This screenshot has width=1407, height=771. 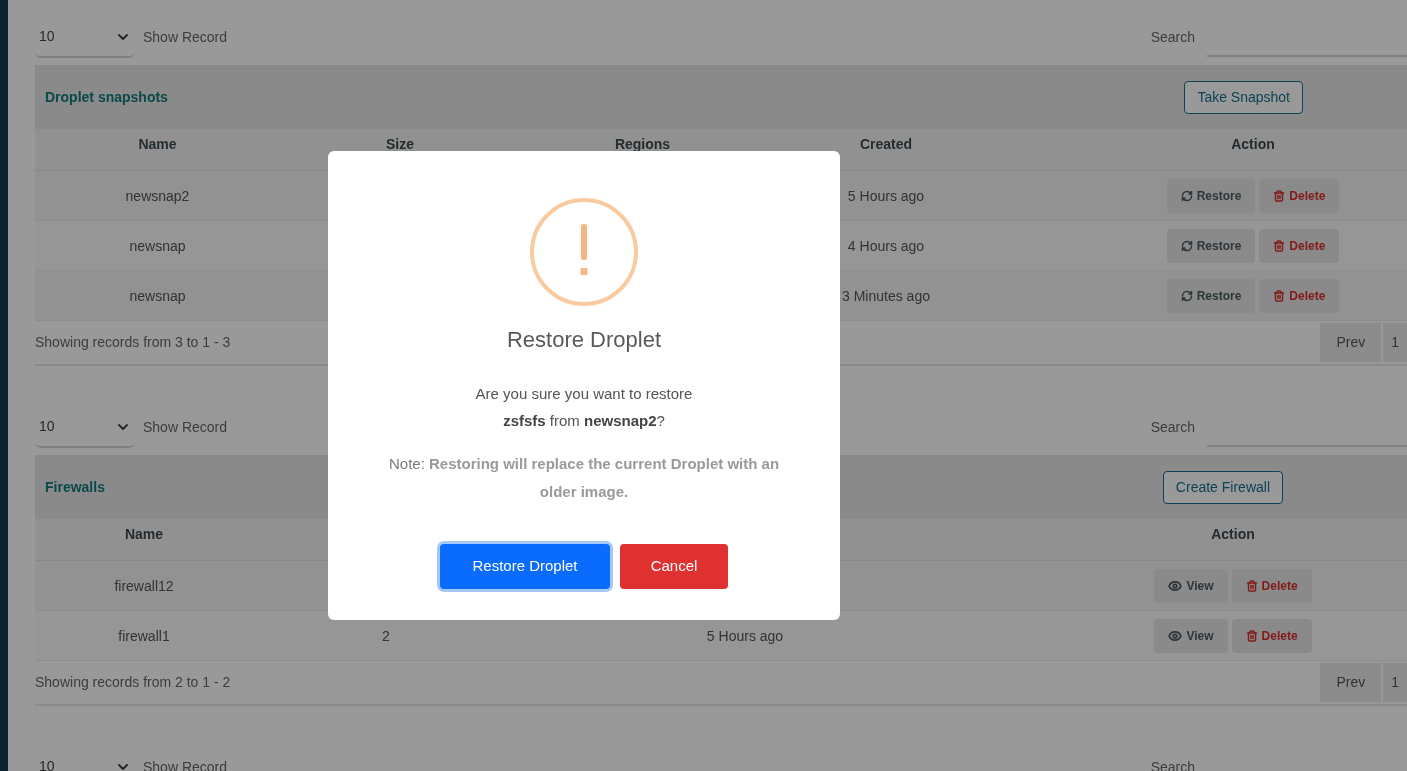 I want to click on create-firewall-button: Create Firewall, so click(x=1222, y=487).